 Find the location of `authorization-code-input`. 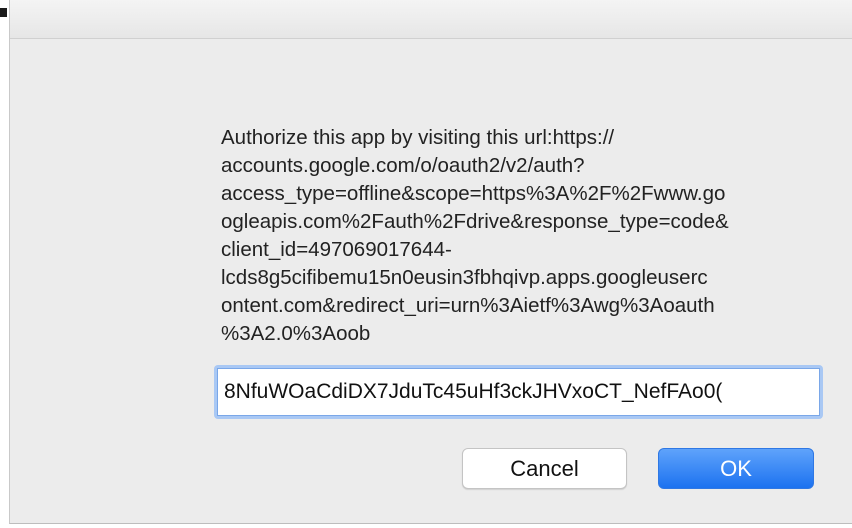

authorization-code-input is located at coordinates (518, 392).